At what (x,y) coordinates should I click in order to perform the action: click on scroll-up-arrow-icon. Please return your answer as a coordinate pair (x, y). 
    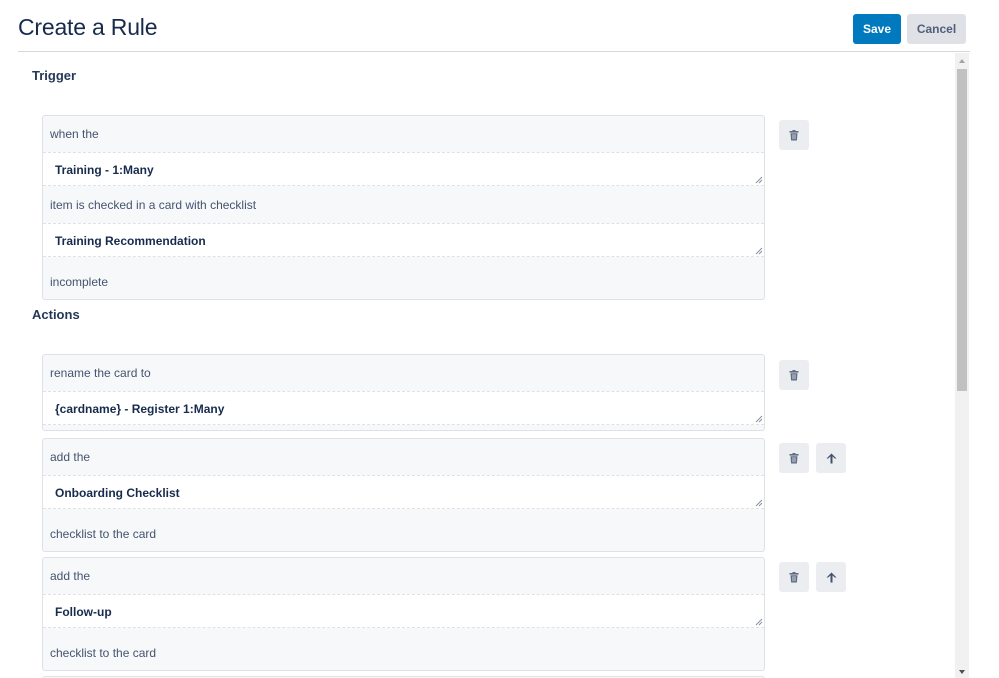
    Looking at the image, I should click on (962, 61).